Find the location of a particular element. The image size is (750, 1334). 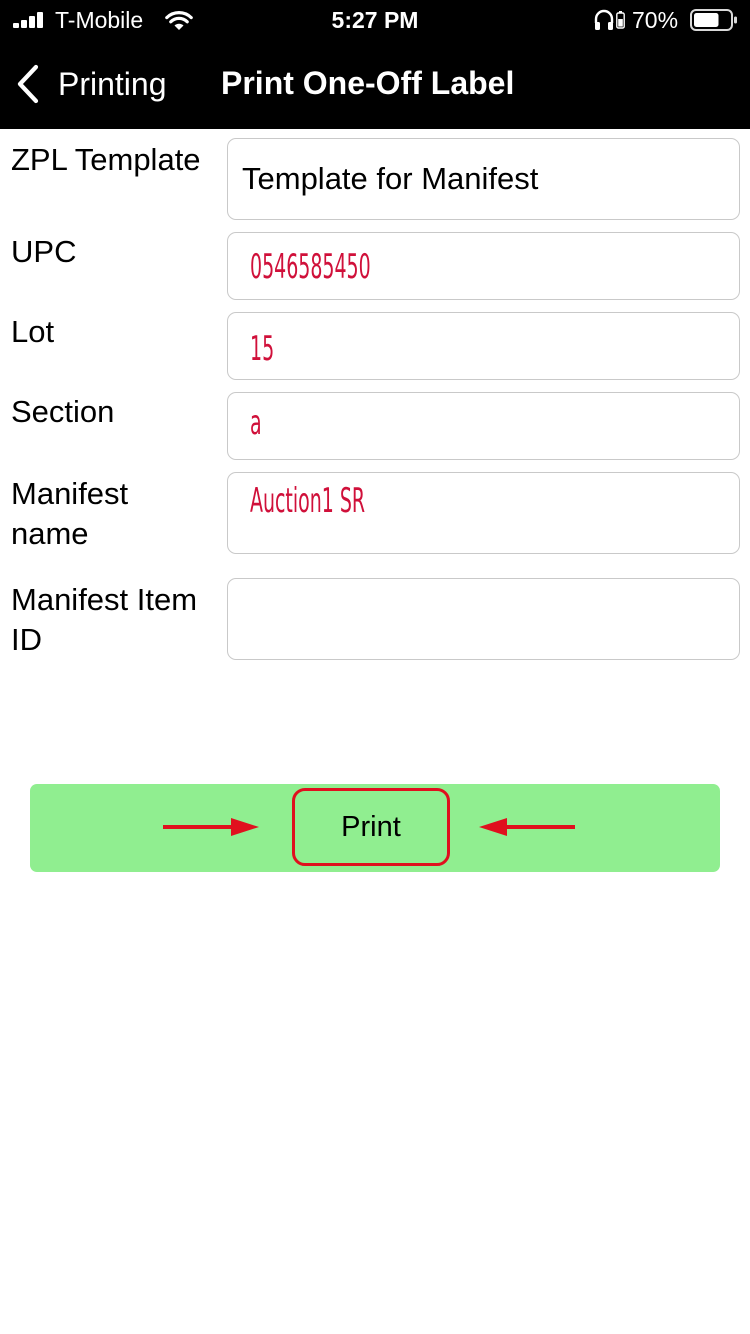

arrow-left-icon is located at coordinates (527, 827).